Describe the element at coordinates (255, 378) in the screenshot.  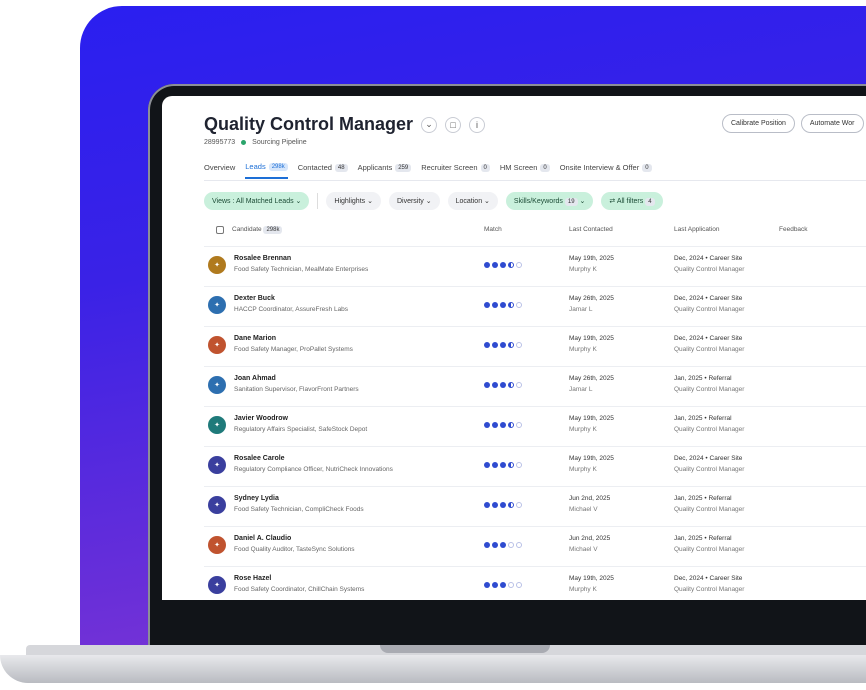
I see `candidate-name: Joan Ahmad` at that location.